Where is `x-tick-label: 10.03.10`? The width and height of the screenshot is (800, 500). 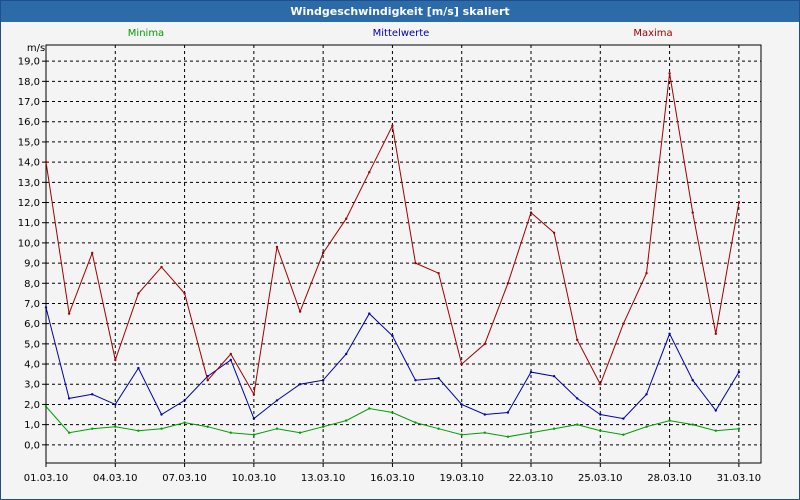 x-tick-label: 10.03.10 is located at coordinates (254, 478).